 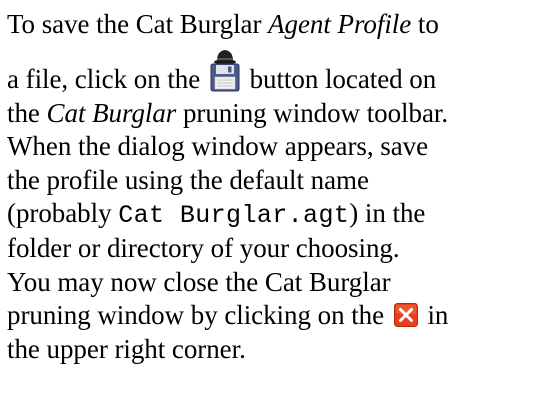 What do you see at coordinates (126, 348) in the screenshot?
I see `text-line-10: the upper right corner.` at bounding box center [126, 348].